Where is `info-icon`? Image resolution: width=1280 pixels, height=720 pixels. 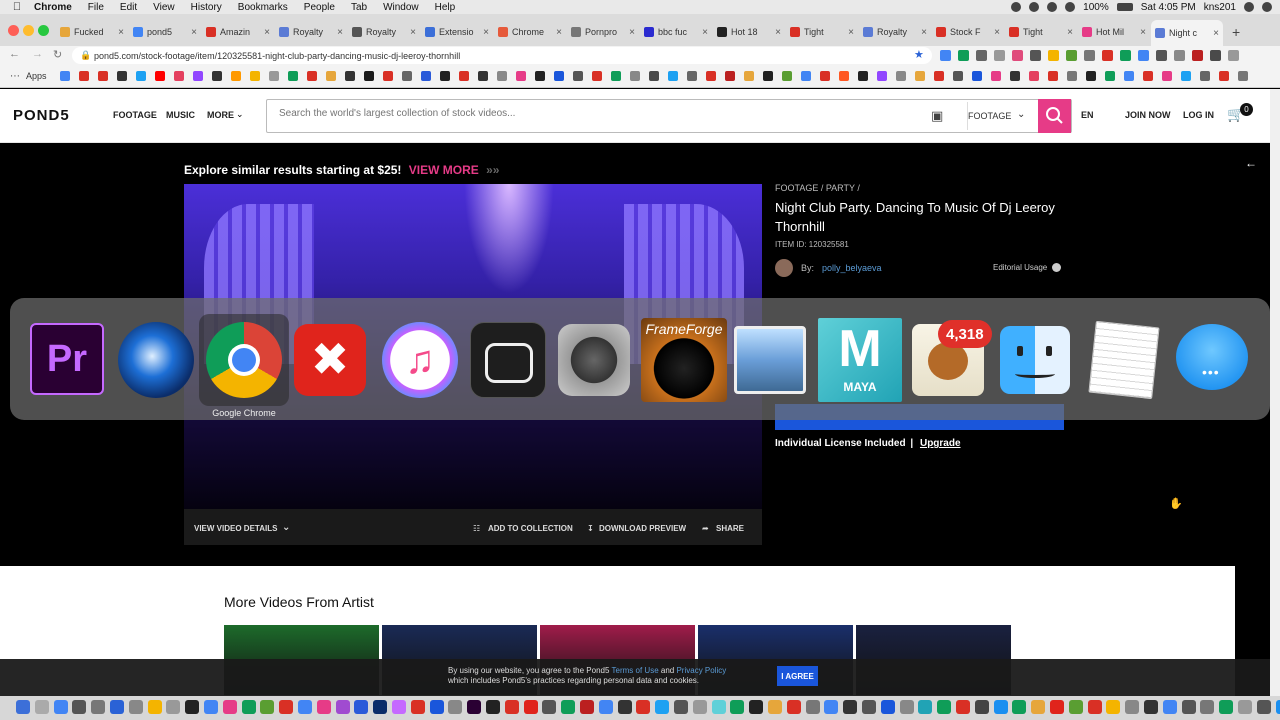 info-icon is located at coordinates (1057, 268).